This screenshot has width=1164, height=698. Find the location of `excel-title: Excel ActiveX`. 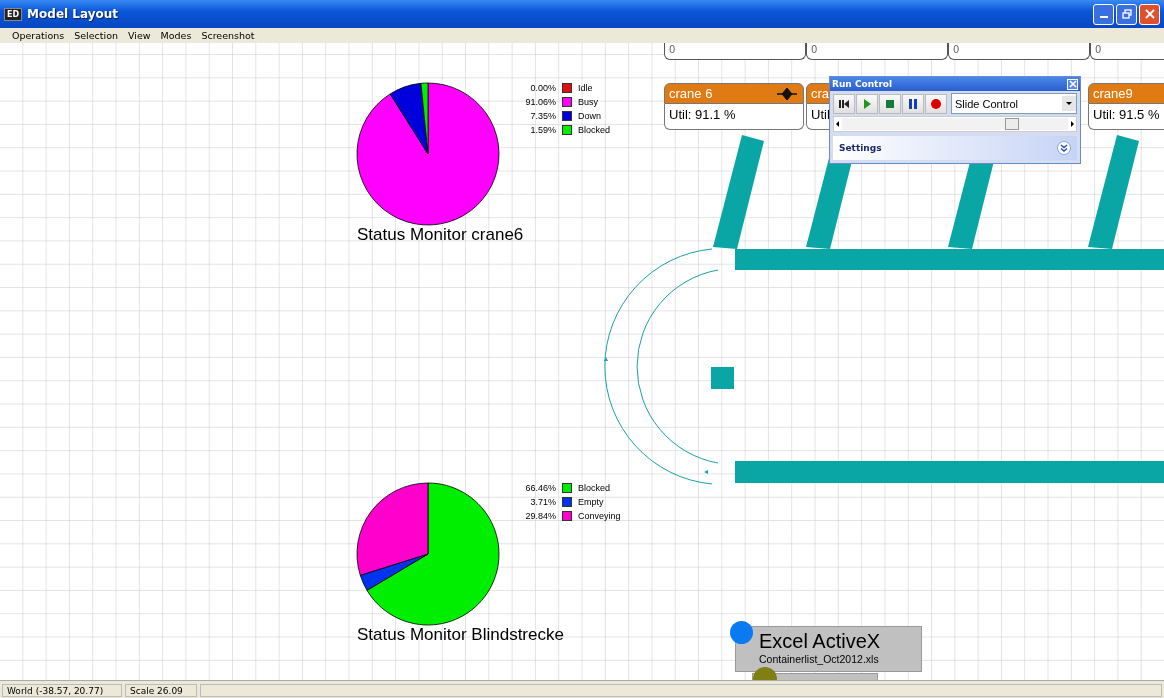

excel-title: Excel ActiveX is located at coordinates (820, 641).